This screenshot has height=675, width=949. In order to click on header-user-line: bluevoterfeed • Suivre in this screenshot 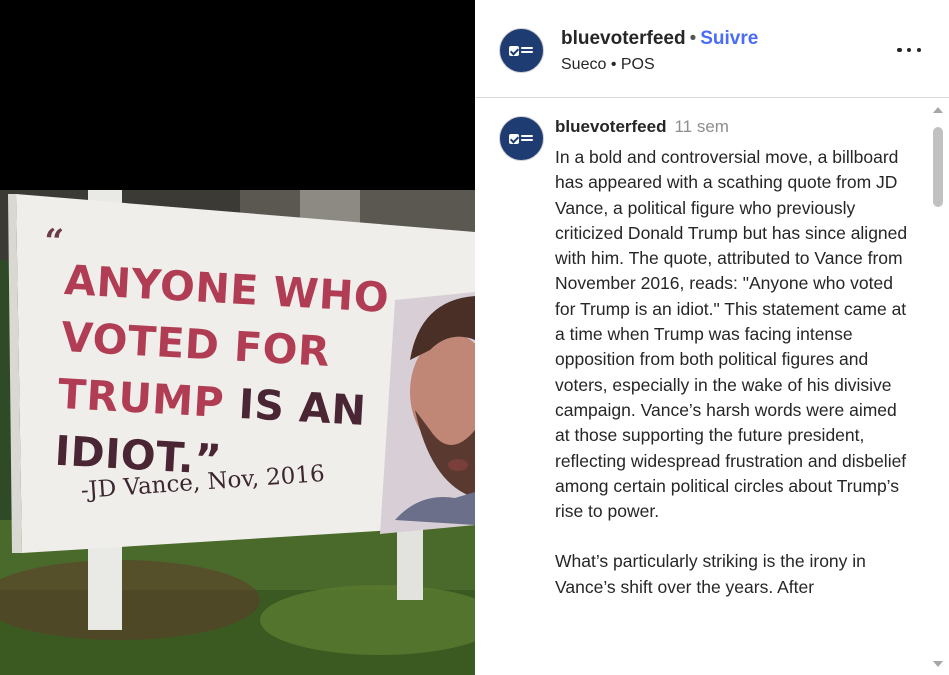, I will do `click(659, 39)`.